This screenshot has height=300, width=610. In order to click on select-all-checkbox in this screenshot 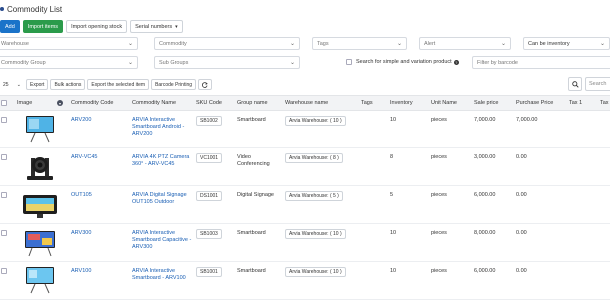, I will do `click(4, 103)`.